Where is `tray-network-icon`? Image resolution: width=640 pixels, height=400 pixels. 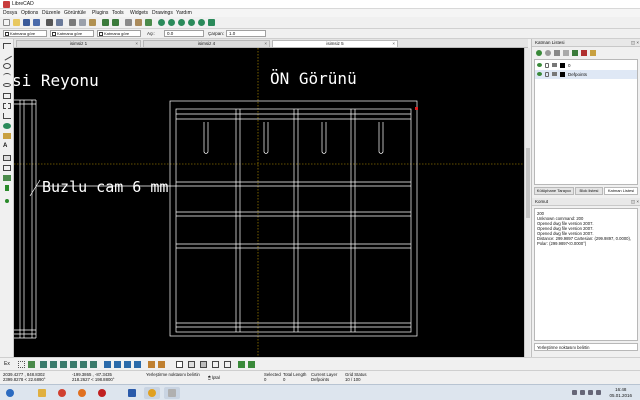
tray-network-icon is located at coordinates (590, 392).